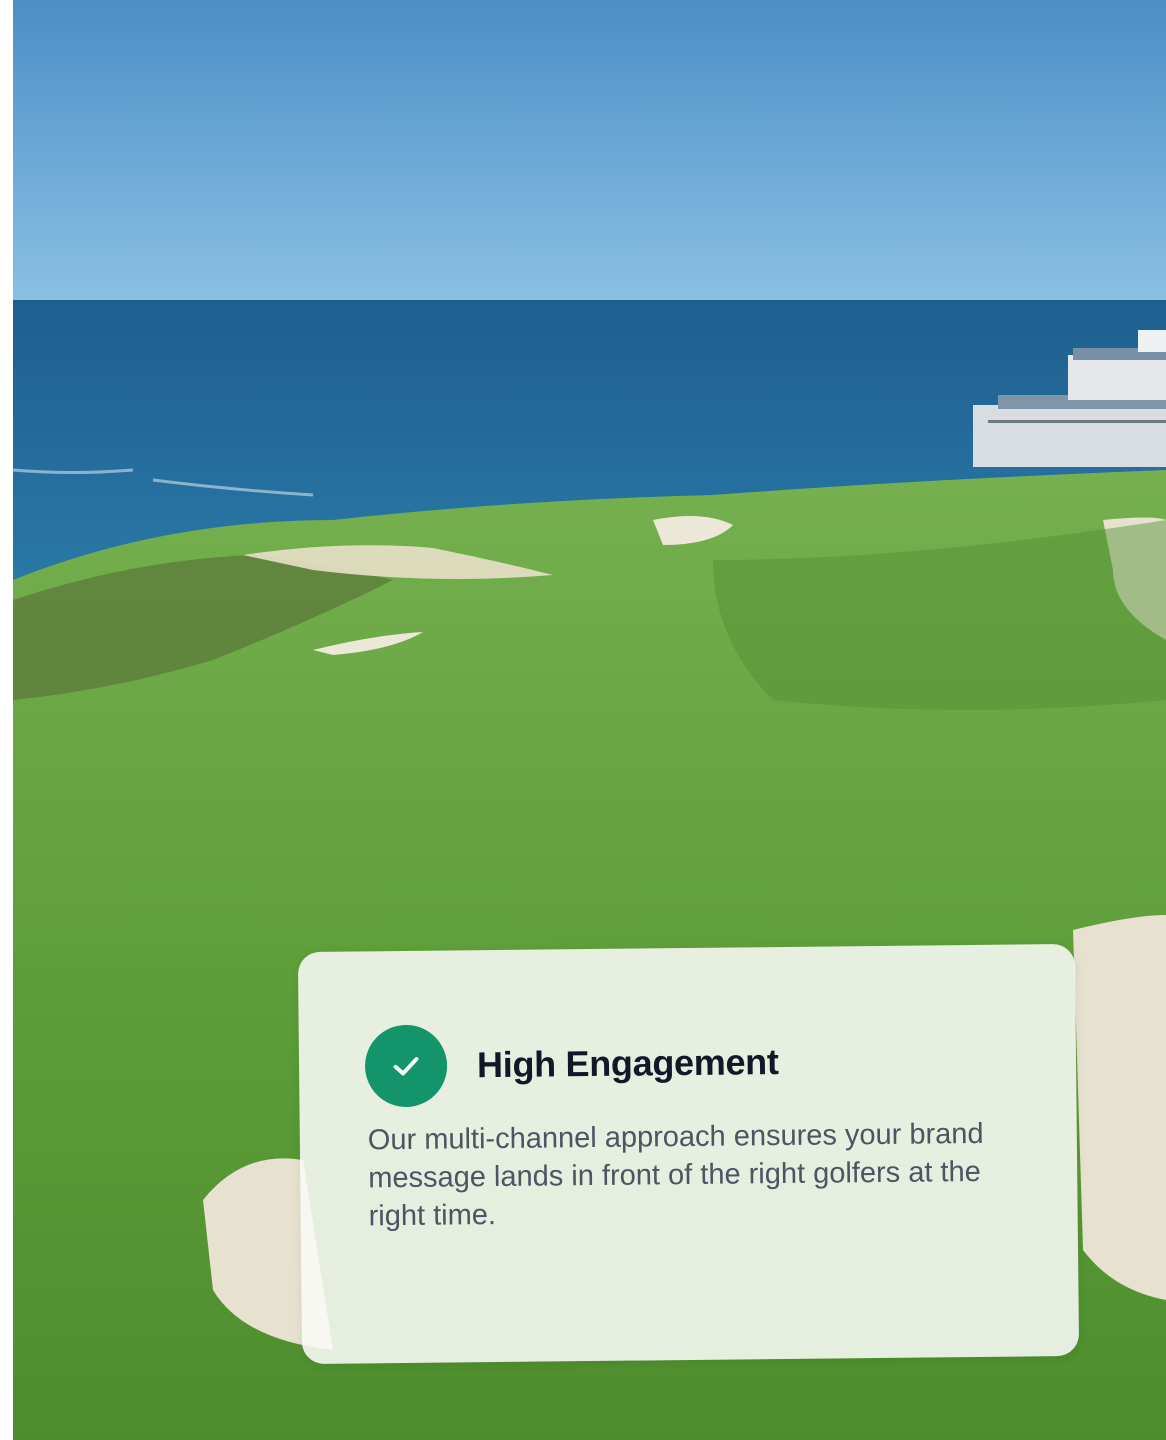  What do you see at coordinates (627, 1063) in the screenshot?
I see `feature-card-title: High Engagement` at bounding box center [627, 1063].